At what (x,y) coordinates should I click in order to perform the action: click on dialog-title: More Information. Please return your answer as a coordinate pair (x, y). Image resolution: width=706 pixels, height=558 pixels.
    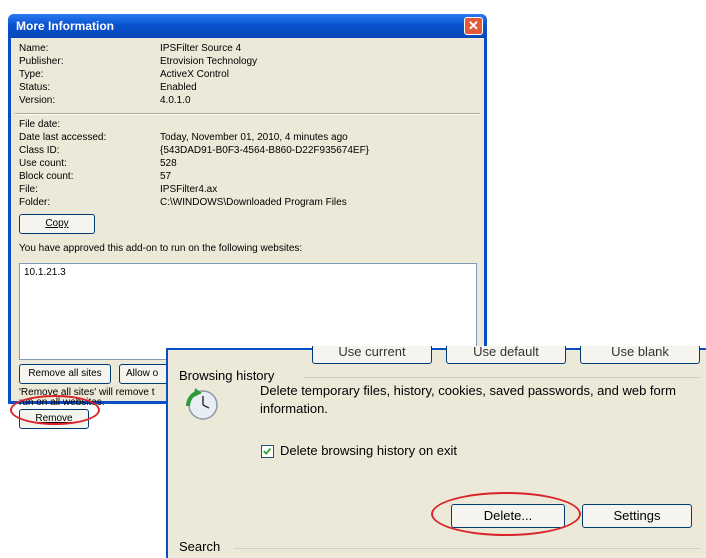
    Looking at the image, I should click on (65, 26).